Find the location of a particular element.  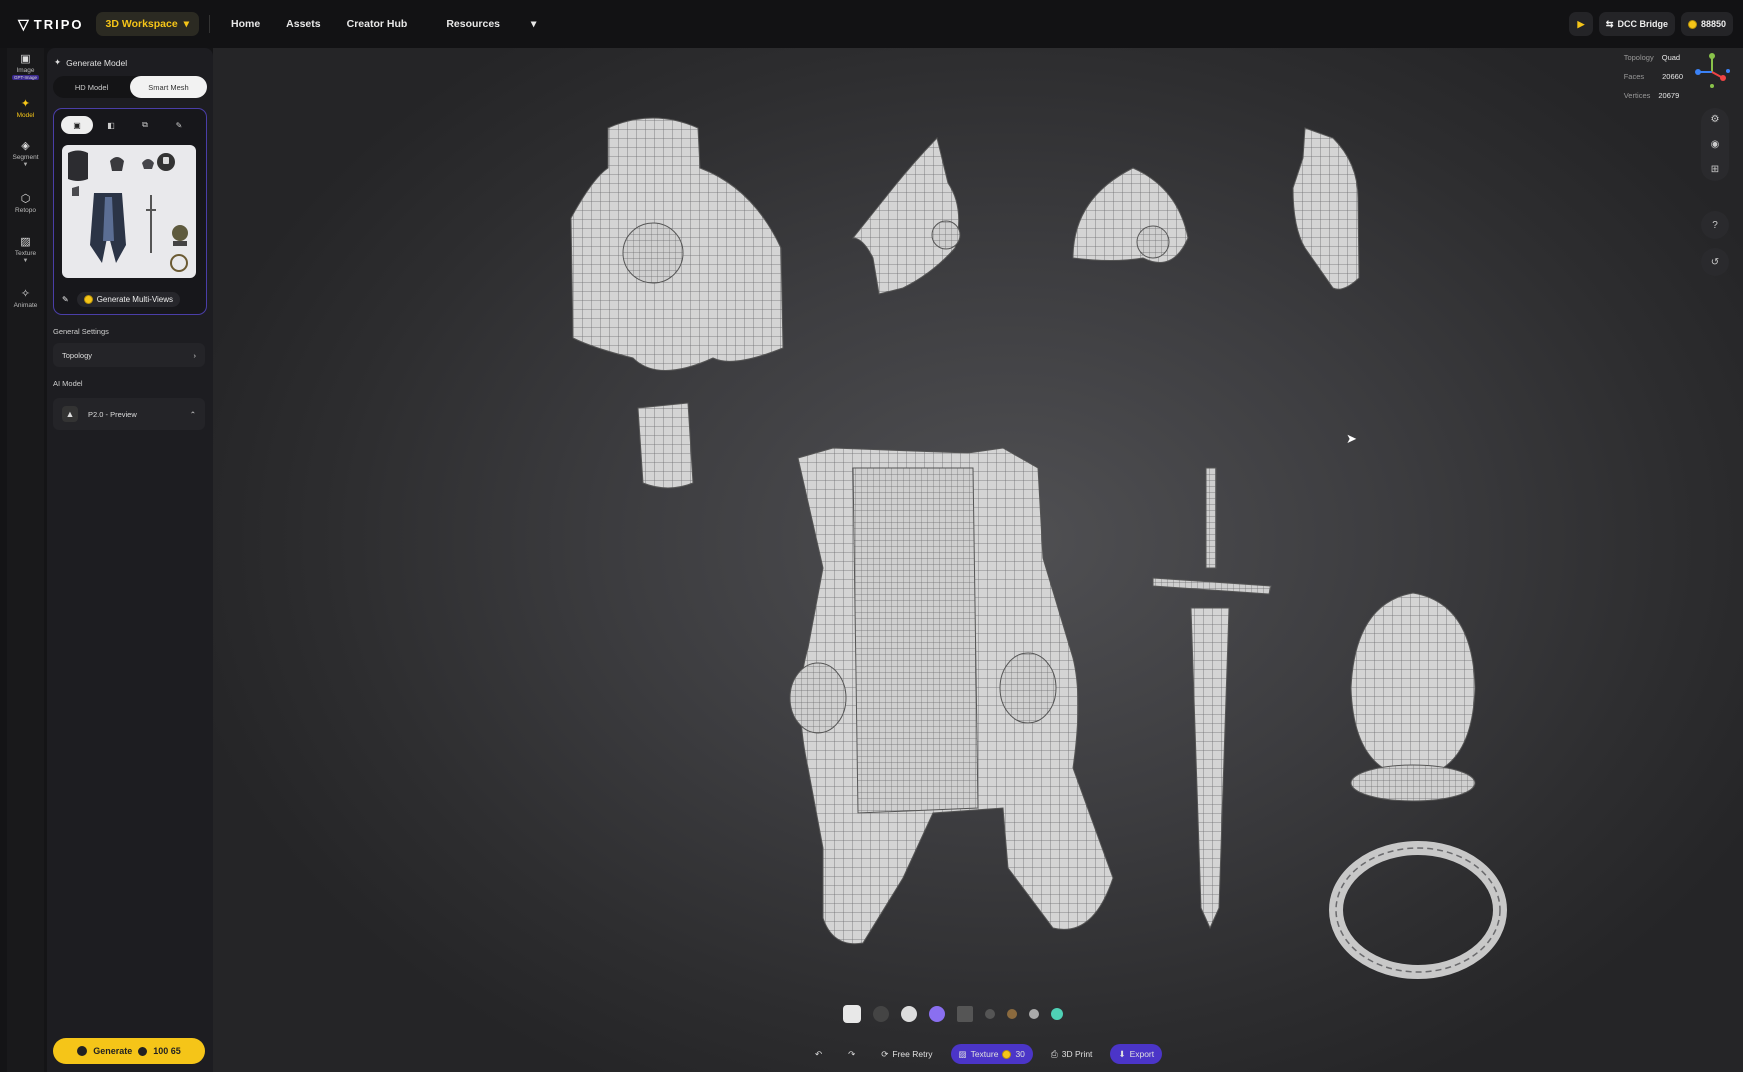

tripo-mark-icon: ▽ is located at coordinates (24, 23).